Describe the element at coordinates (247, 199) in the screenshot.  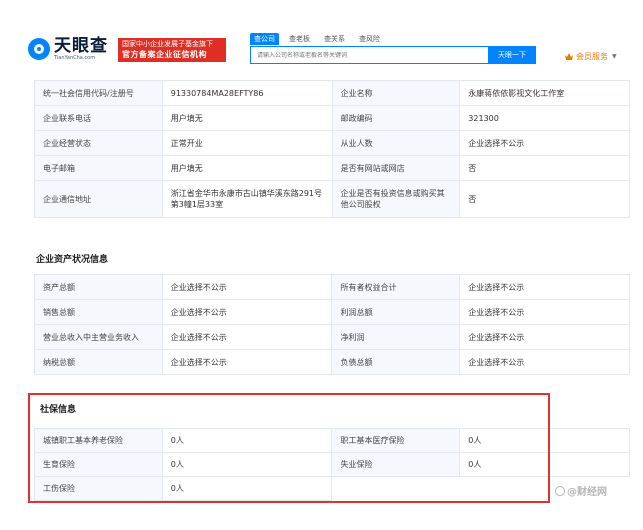
I see `field-value: 浙江省金华市永康市古山镇华溪东路291号第3幢1层33室` at that location.